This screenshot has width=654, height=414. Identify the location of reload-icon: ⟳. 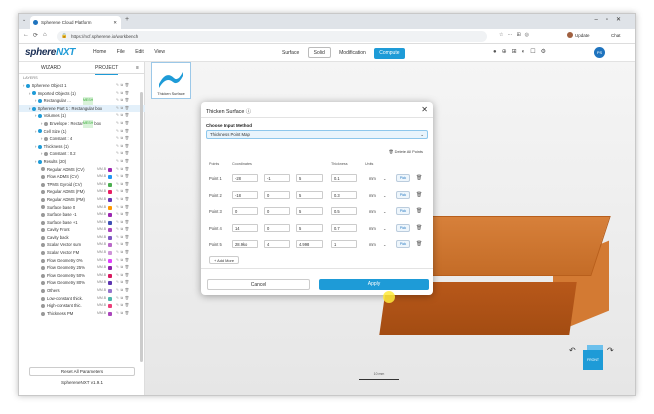
(35, 35).